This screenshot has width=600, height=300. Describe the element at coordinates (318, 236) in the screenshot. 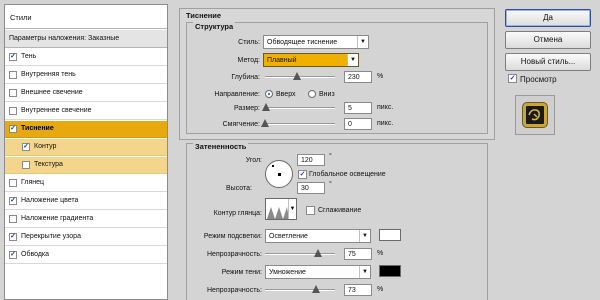

I see `highlight-mode-select: Осветление ▼` at that location.